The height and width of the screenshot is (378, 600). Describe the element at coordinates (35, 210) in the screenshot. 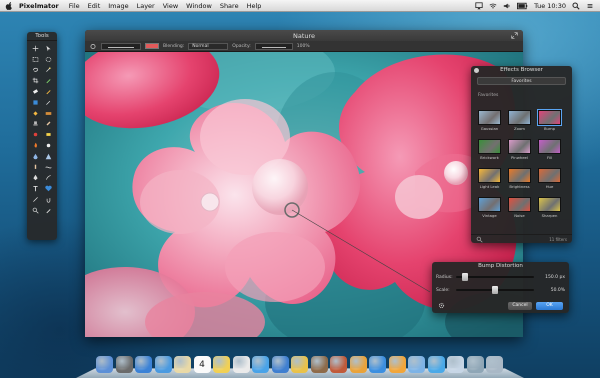

I see `zoom-tool` at that location.